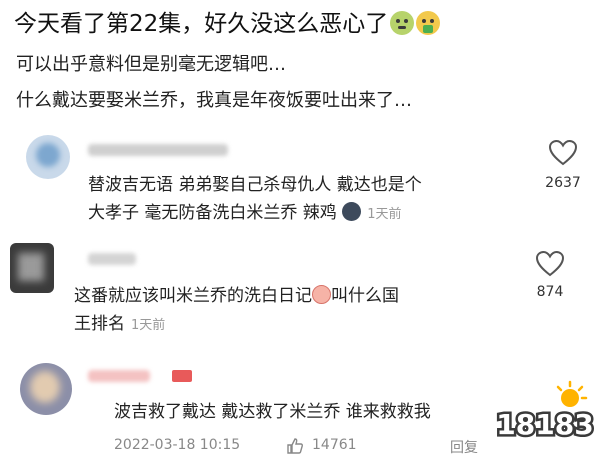  Describe the element at coordinates (544, 424) in the screenshot. I see `watermark-text: 18183` at that location.